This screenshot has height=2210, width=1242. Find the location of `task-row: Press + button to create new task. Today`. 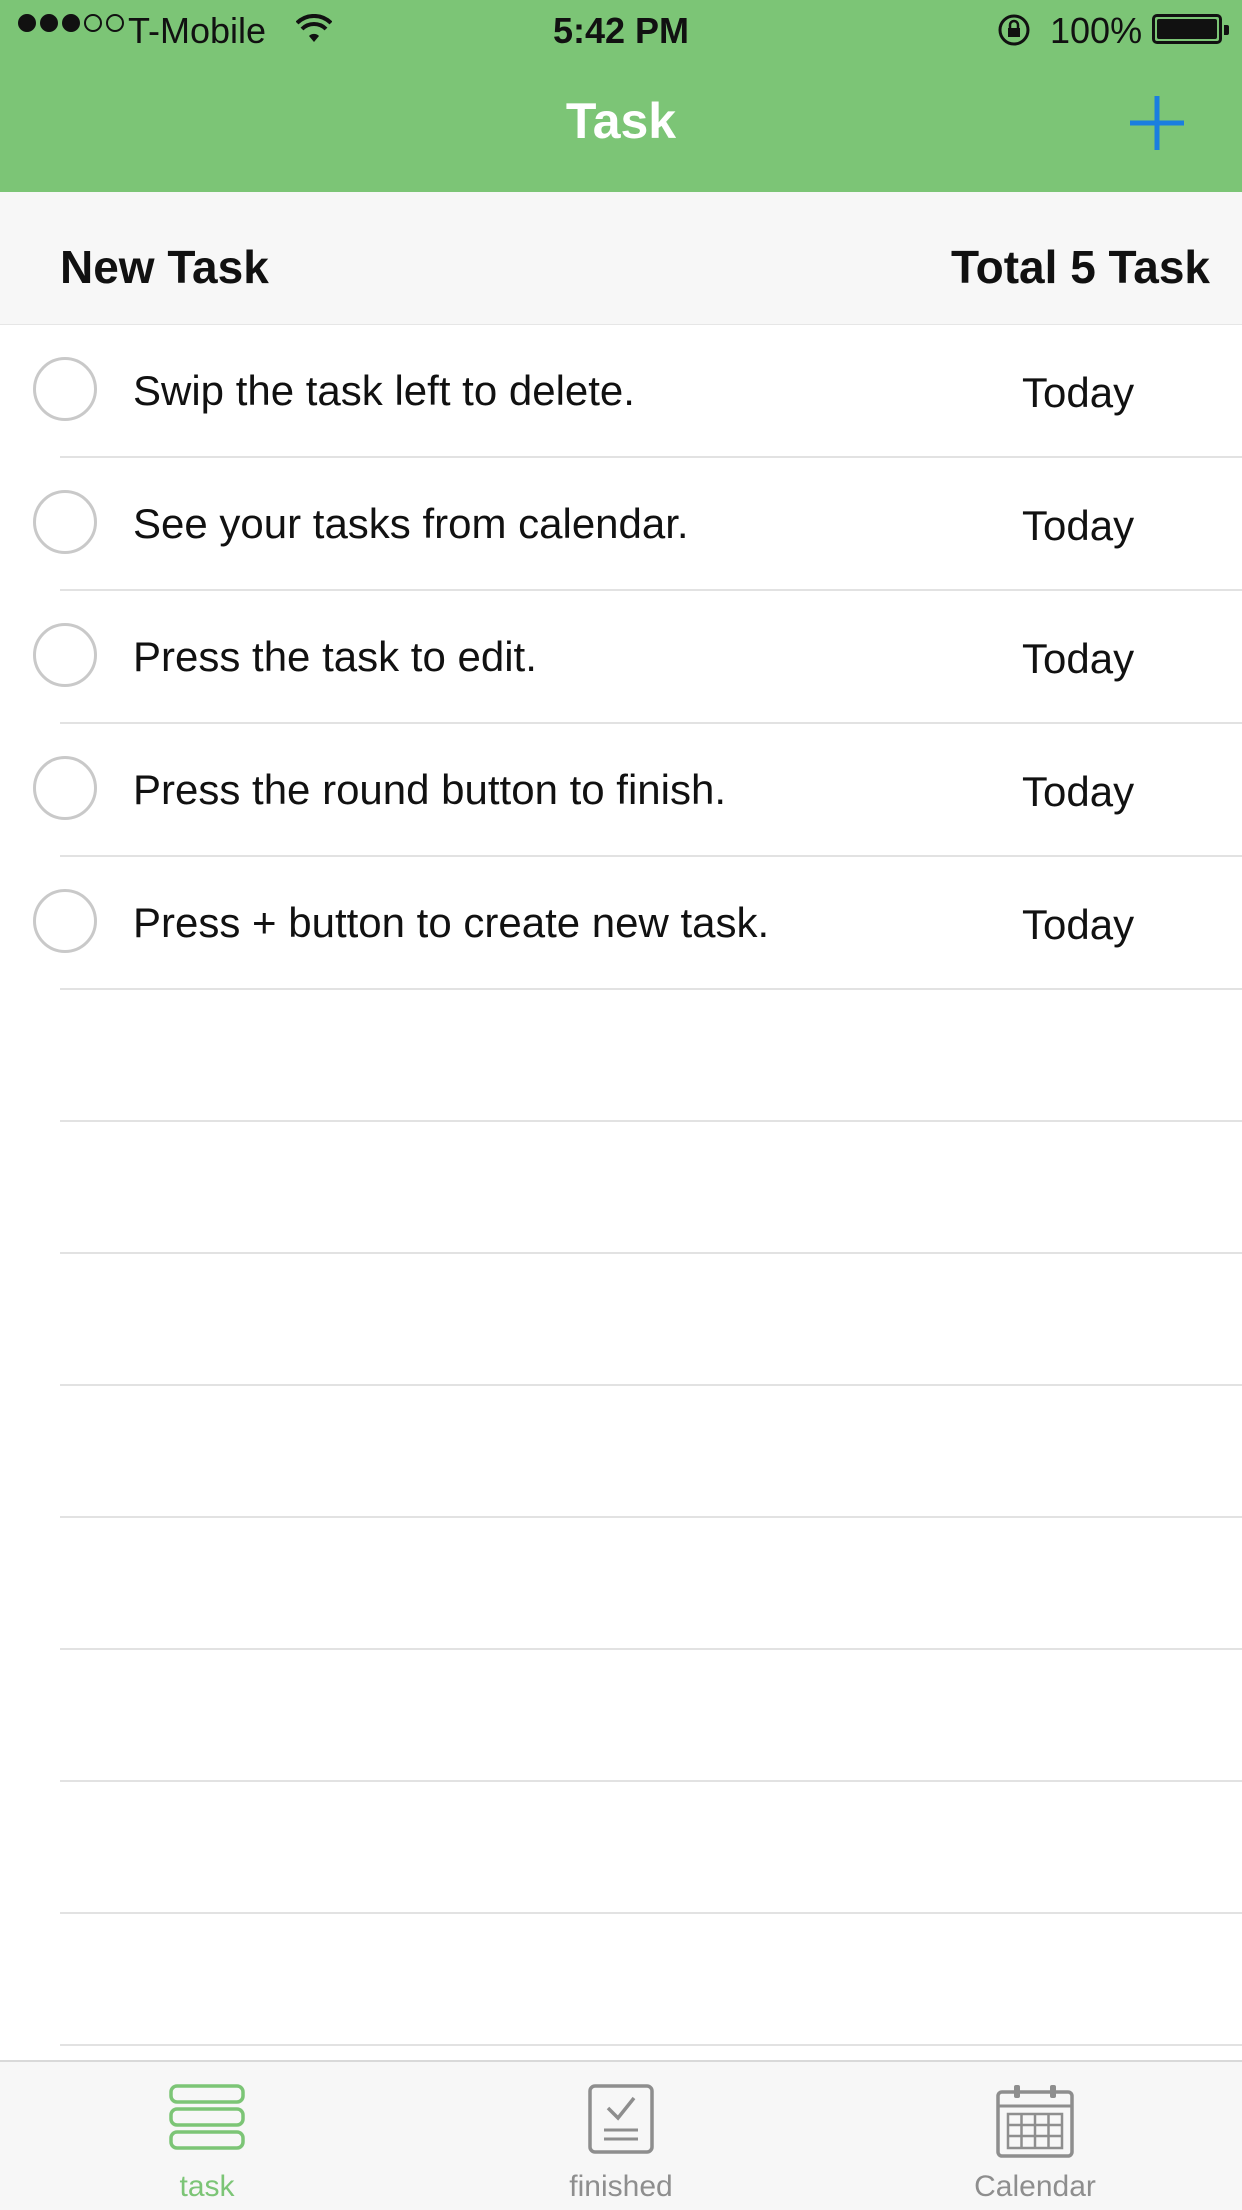

task-row: Press + button to create new task. Today is located at coordinates (637, 923).